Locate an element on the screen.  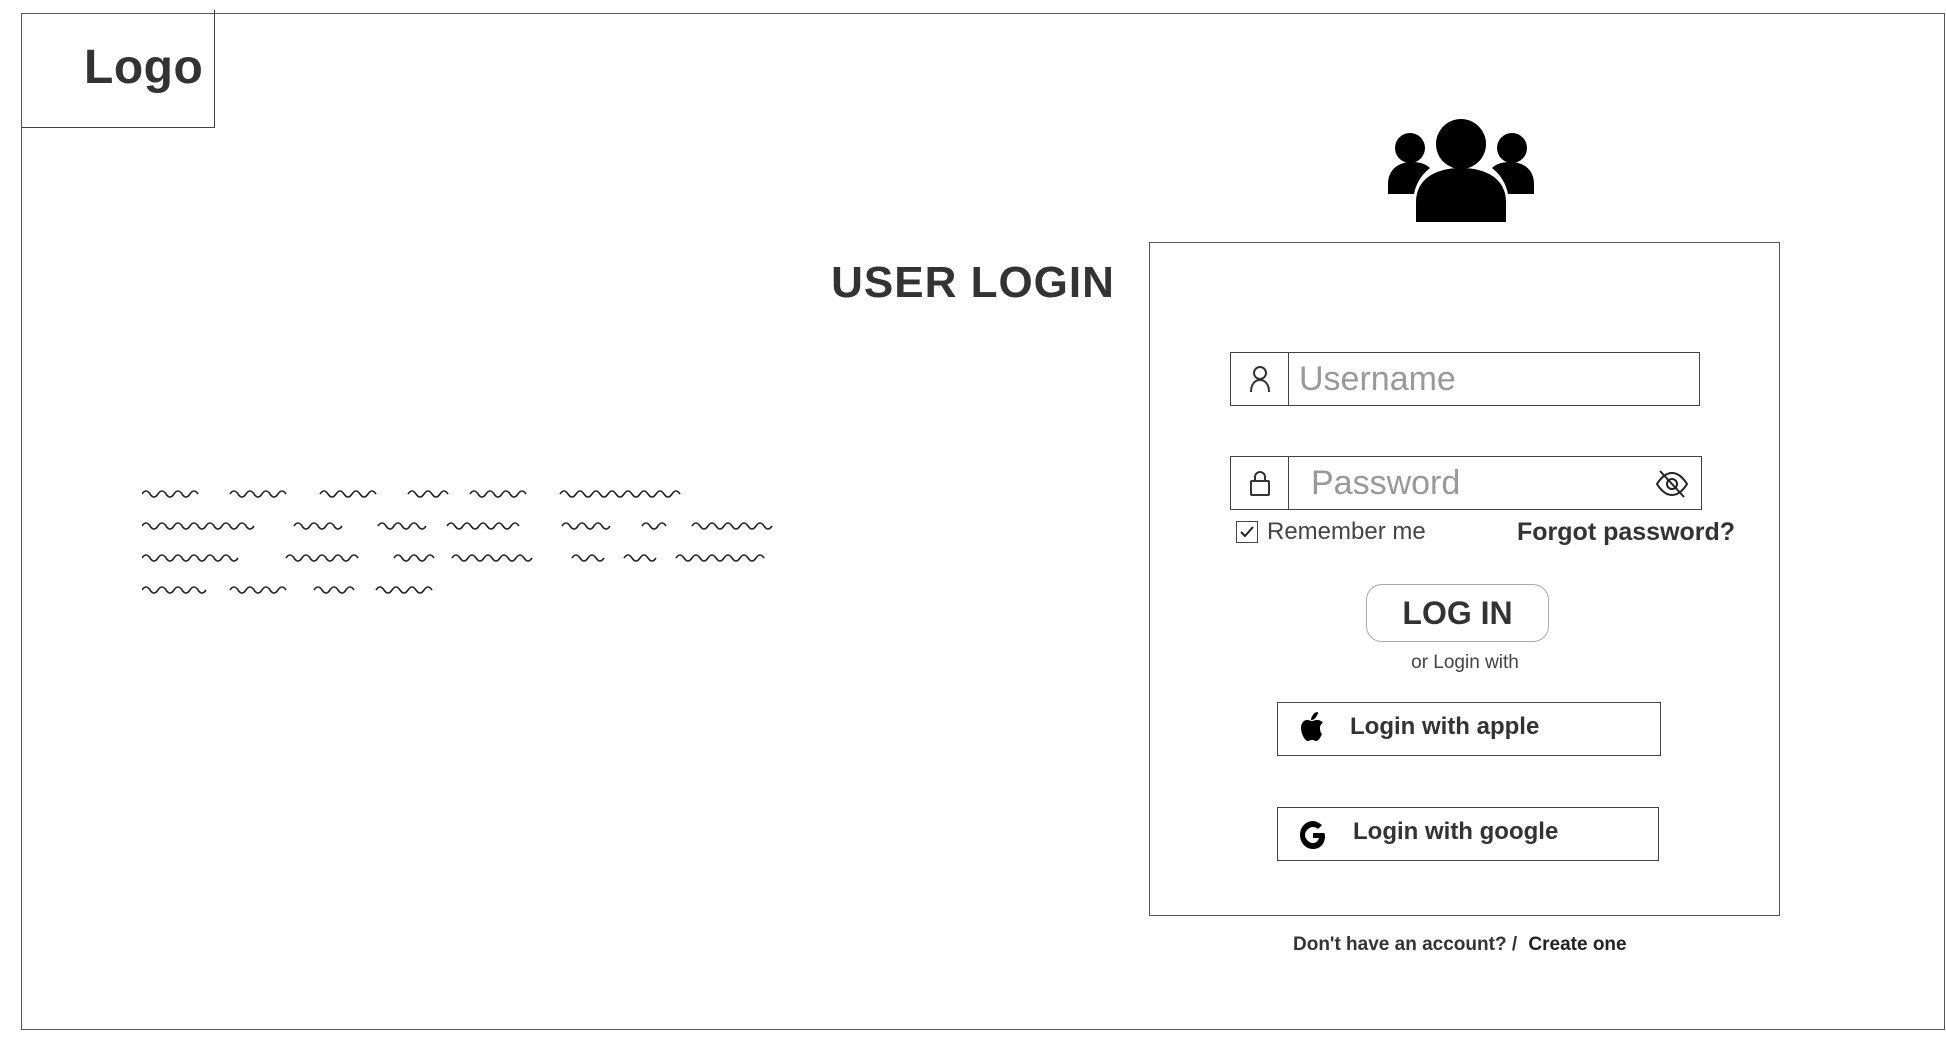
create-account-link: Create one is located at coordinates (1577, 944).